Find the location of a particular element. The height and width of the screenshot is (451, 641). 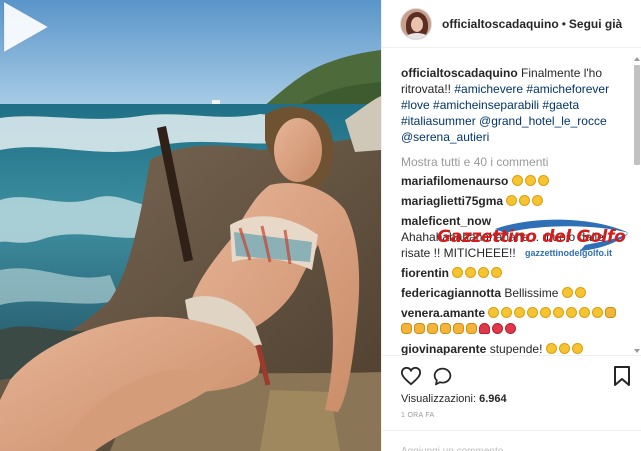

views-label: Visualizzazioni: is located at coordinates (439, 399).